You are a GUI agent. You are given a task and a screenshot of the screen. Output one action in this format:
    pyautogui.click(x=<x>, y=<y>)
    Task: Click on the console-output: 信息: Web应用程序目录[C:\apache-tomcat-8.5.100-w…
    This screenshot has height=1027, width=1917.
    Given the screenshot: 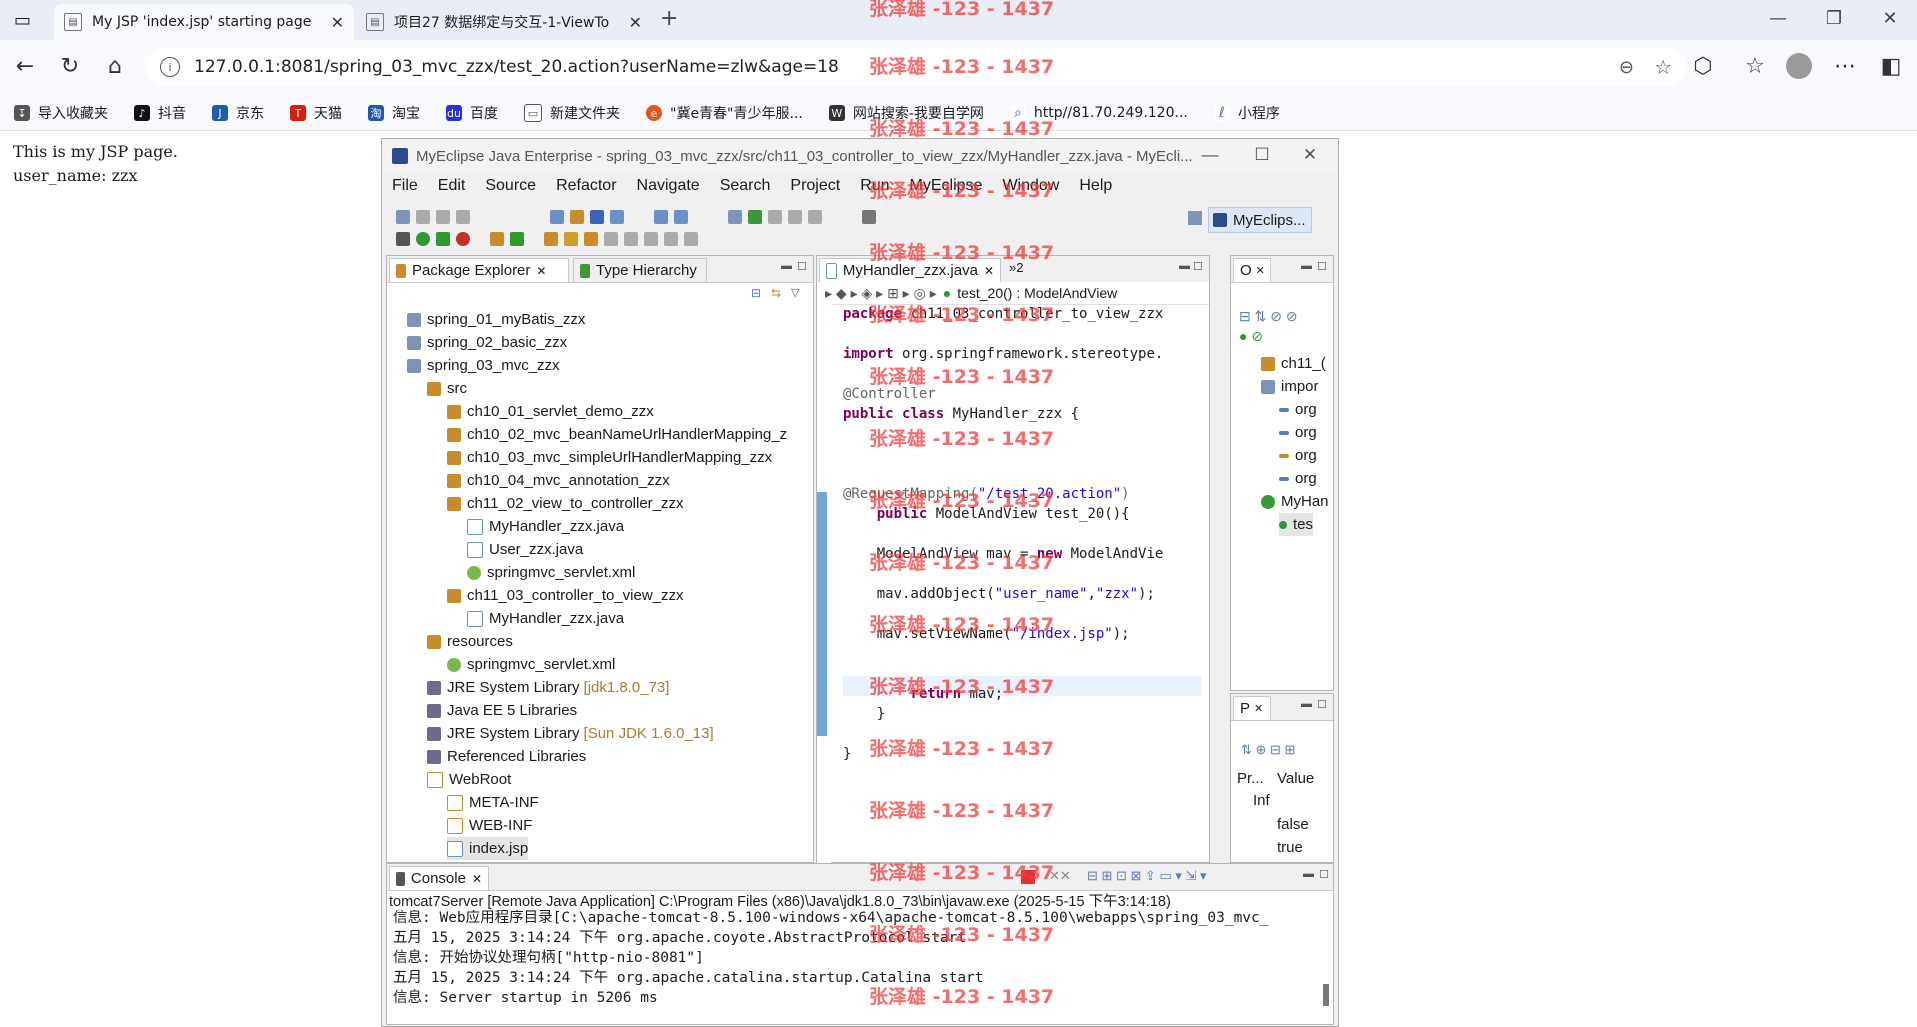 What is the action you would take?
    pyautogui.click(x=852, y=967)
    